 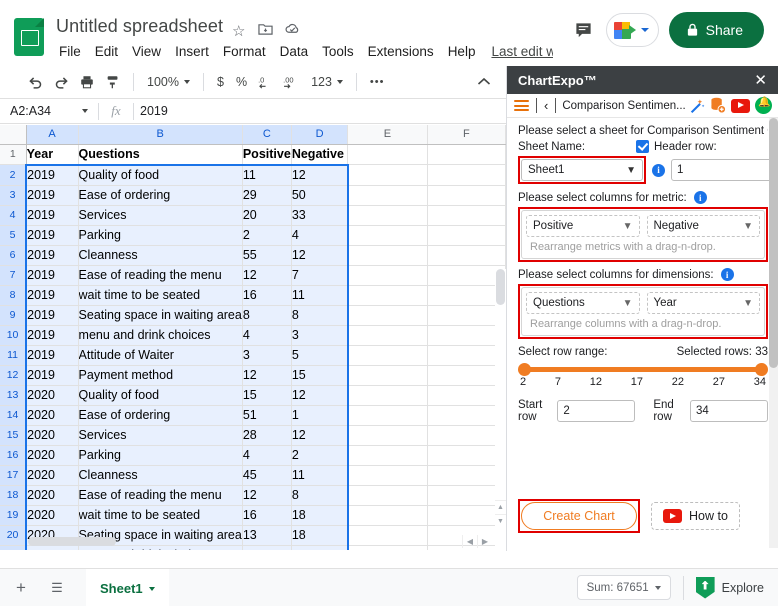 What do you see at coordinates (703, 303) in the screenshot?
I see `dimension-slot-year: Year ▼` at bounding box center [703, 303].